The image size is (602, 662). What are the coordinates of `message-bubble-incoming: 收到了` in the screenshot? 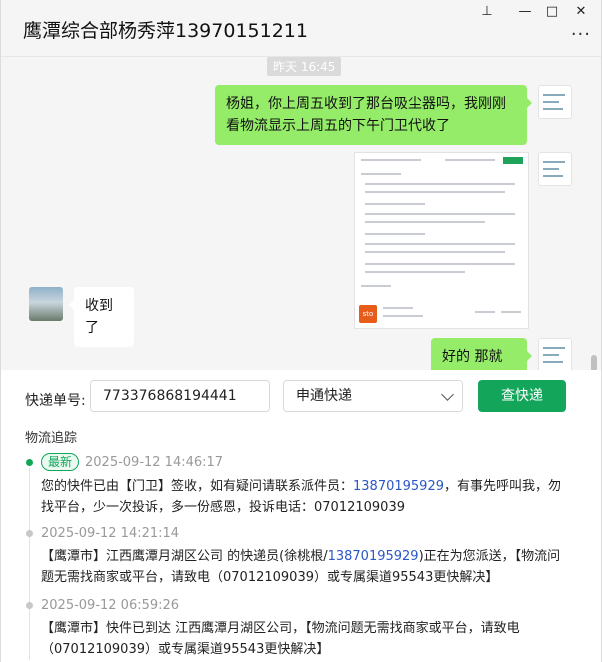 It's located at (101, 317).